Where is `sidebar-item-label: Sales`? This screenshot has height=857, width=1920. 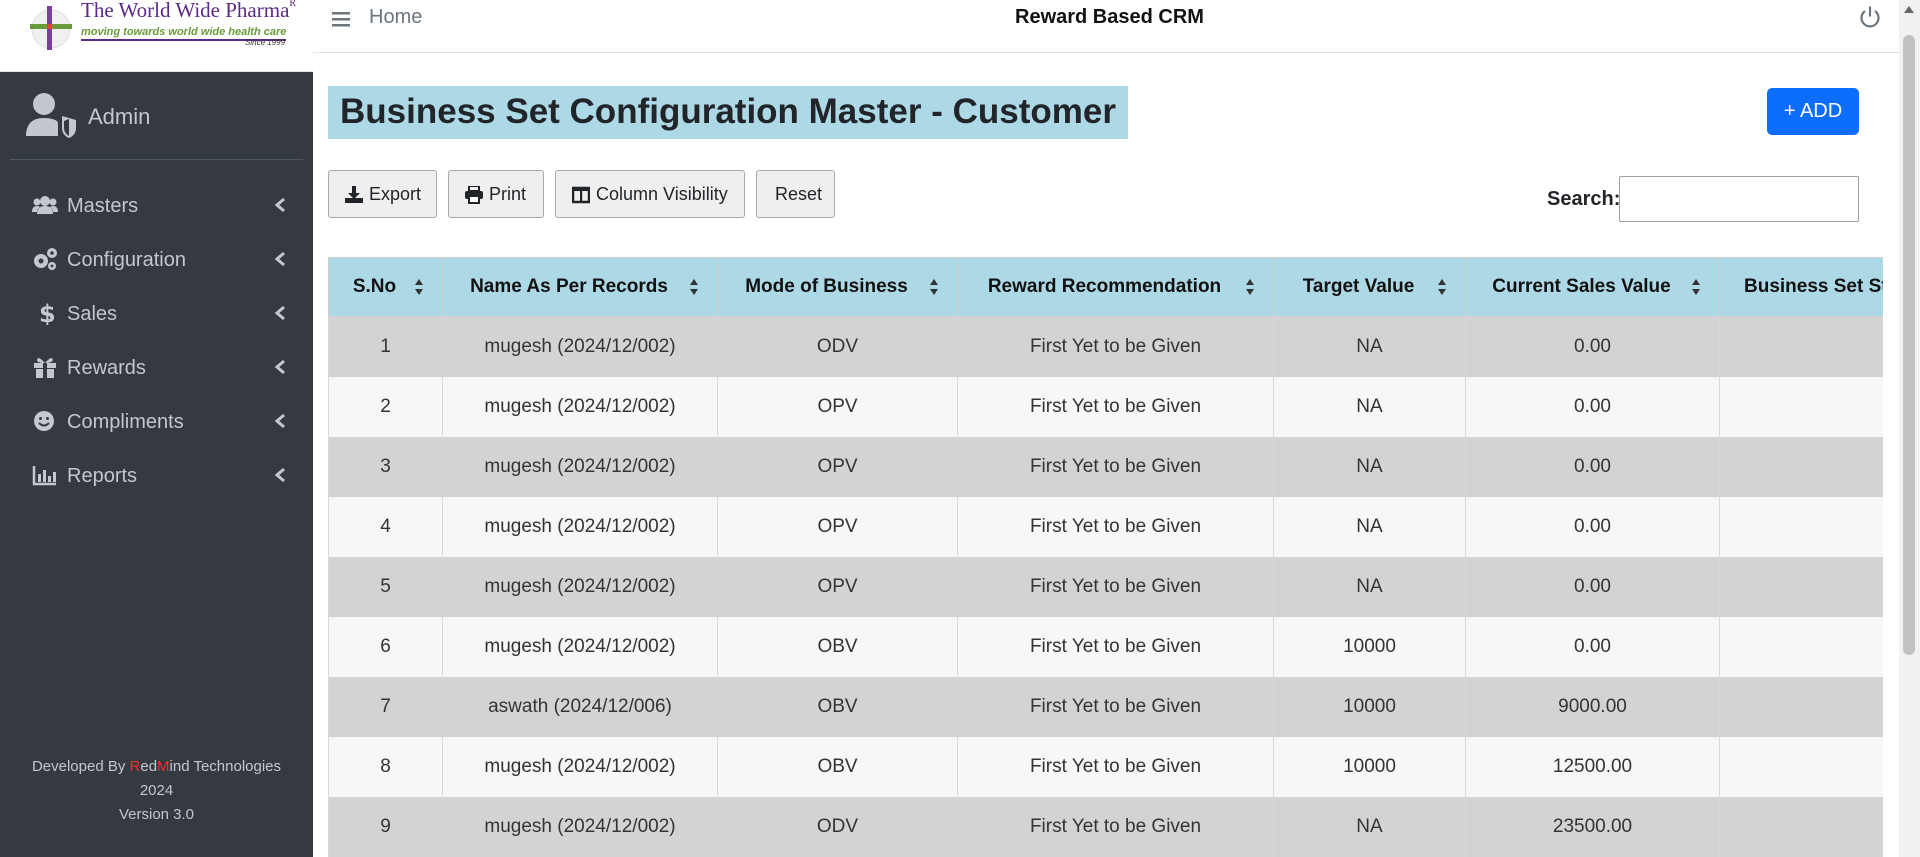
sidebar-item-label: Sales is located at coordinates (92, 314).